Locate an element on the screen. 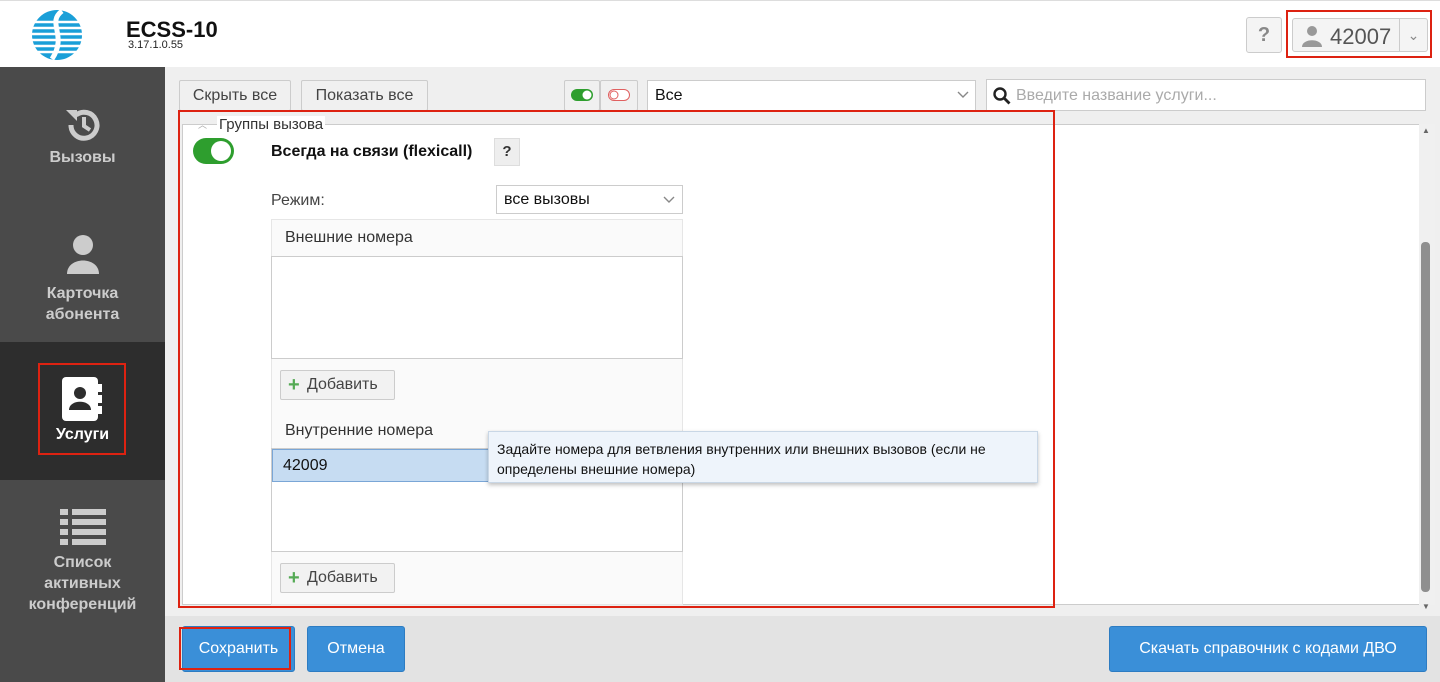 This screenshot has height=682, width=1440. external-numbers-title: Внешние номера is located at coordinates (349, 237).